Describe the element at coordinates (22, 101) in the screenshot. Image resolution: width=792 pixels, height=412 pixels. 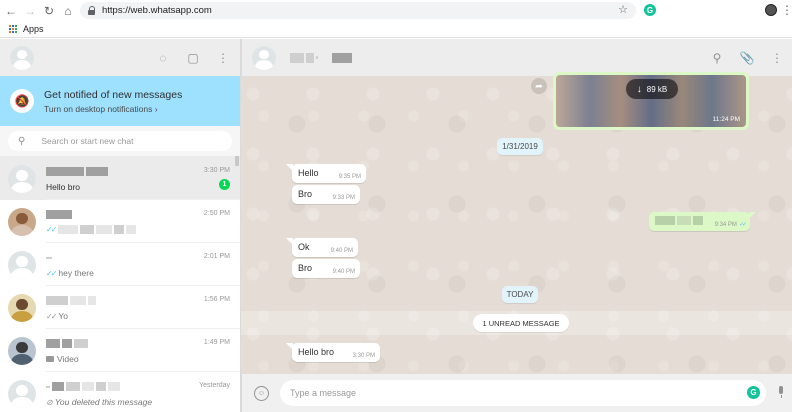
I see `bell-off-icon: 🔕` at that location.